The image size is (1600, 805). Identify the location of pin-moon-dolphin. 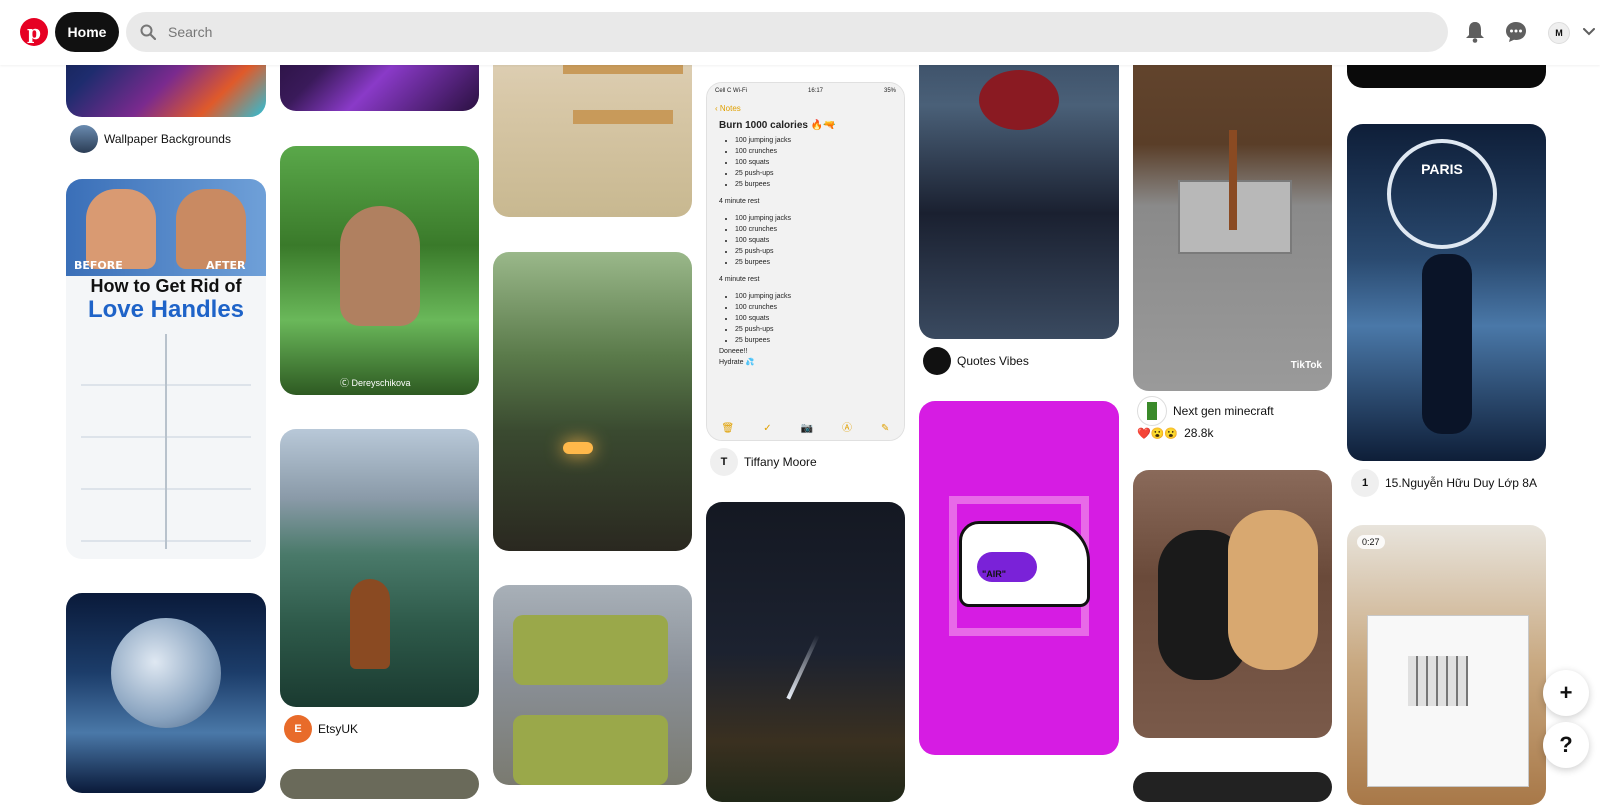
(166, 693).